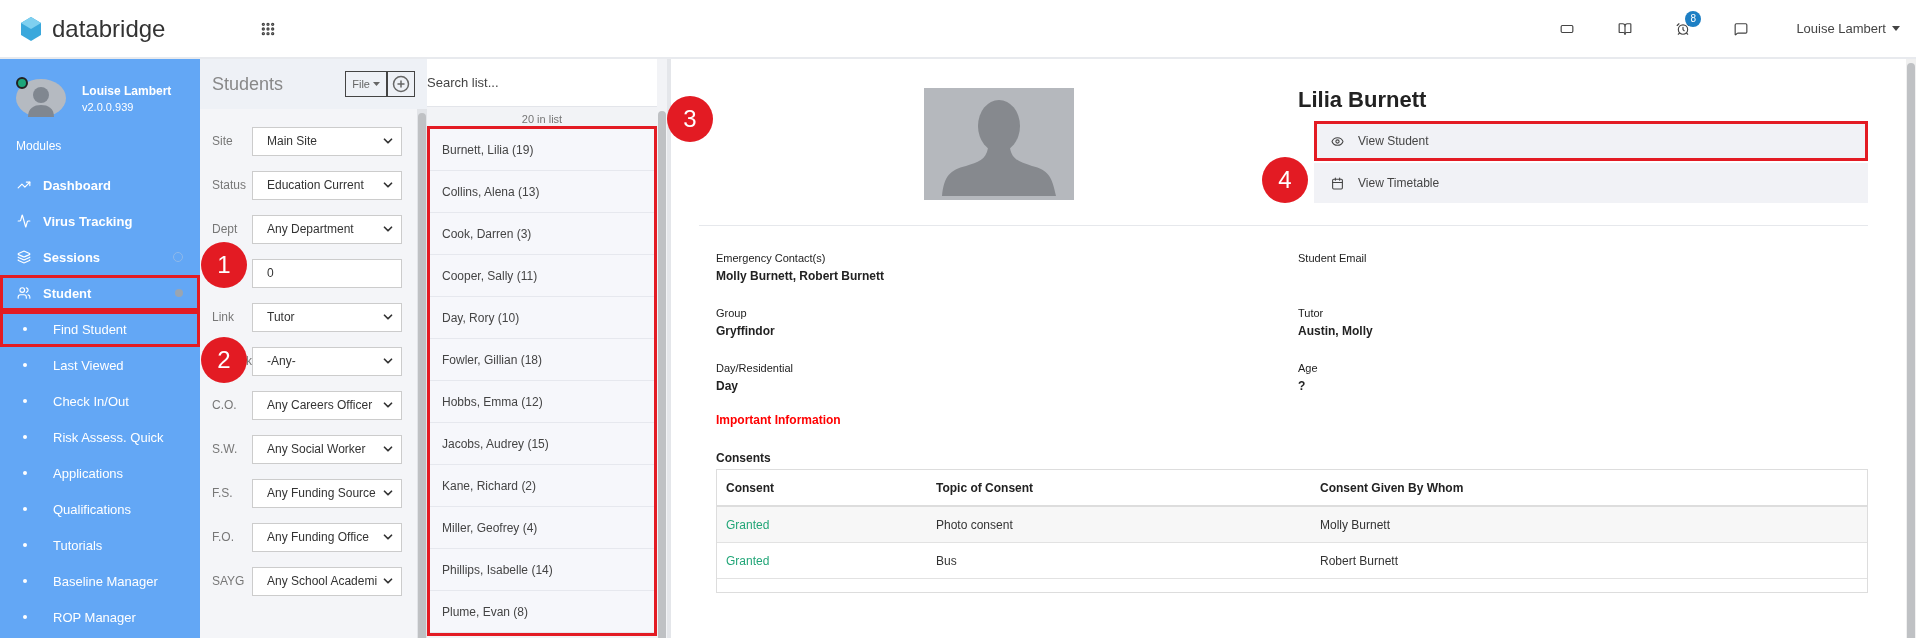 This screenshot has height=638, width=1916. I want to click on logo-icon, so click(31, 28).